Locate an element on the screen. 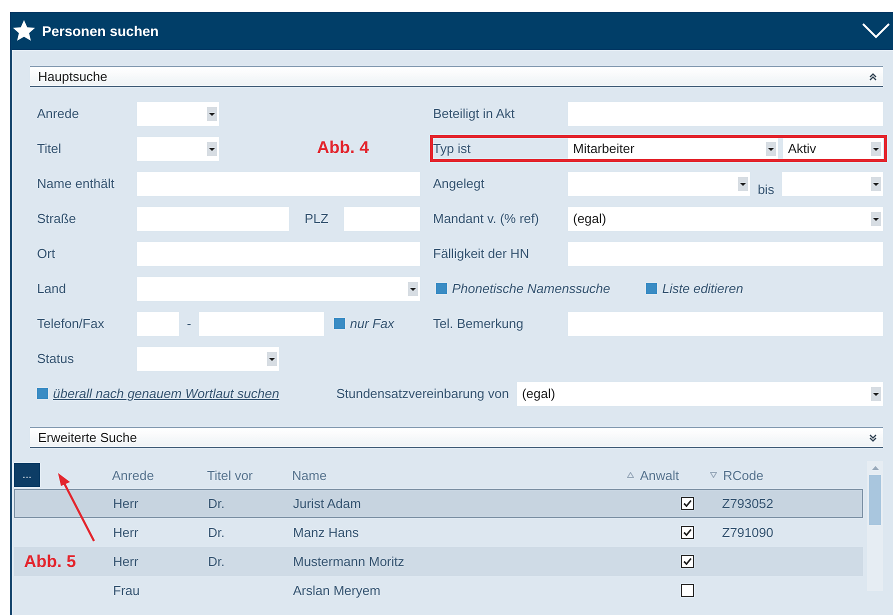 Image resolution: width=893 pixels, height=615 pixels. field-label: bis is located at coordinates (766, 190).